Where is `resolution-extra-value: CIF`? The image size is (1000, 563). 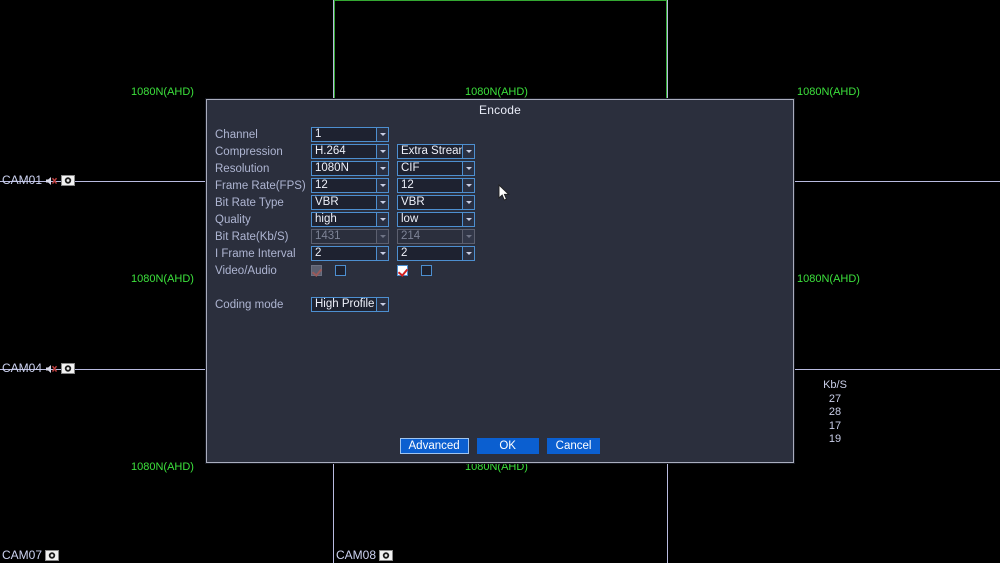 resolution-extra-value: CIF is located at coordinates (410, 168).